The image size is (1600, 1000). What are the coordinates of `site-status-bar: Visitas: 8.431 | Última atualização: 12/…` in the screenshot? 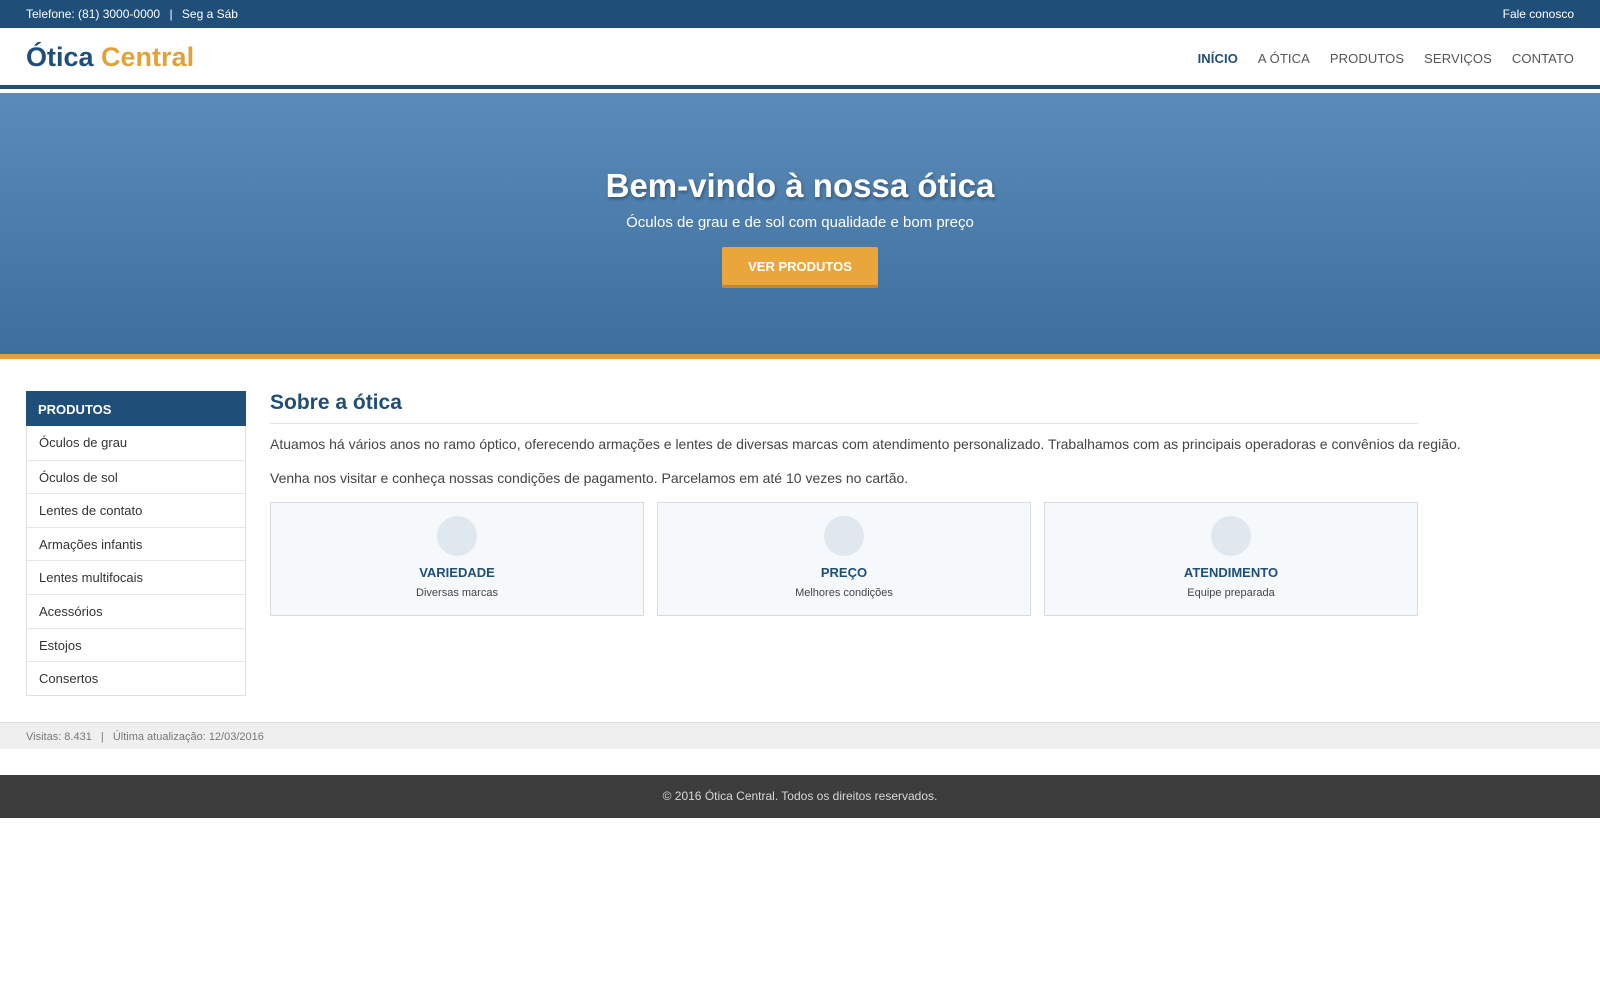 It's located at (800, 735).